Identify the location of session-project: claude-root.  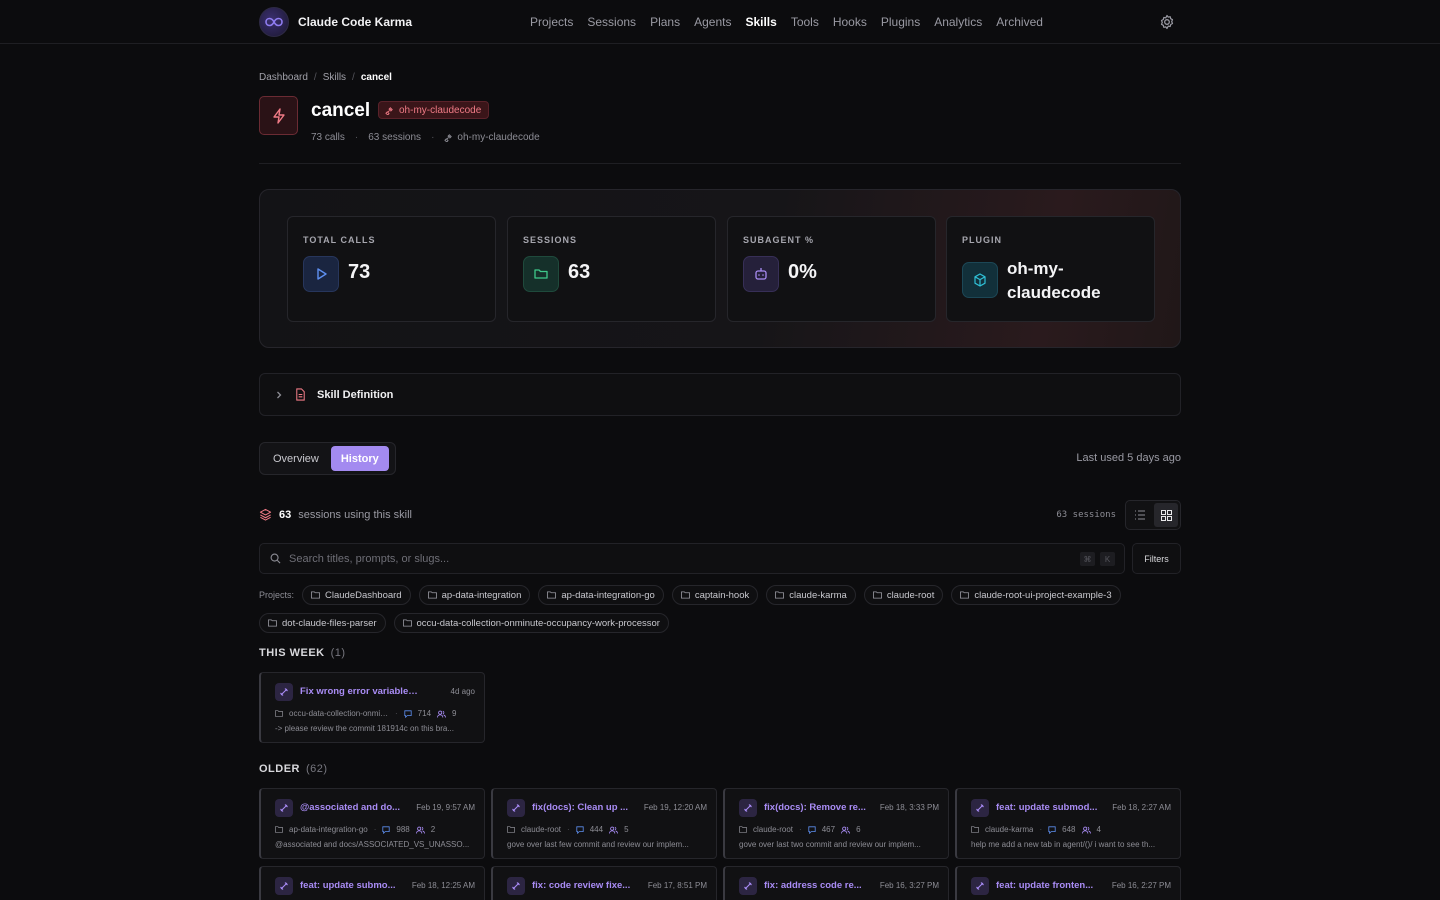
(541, 829).